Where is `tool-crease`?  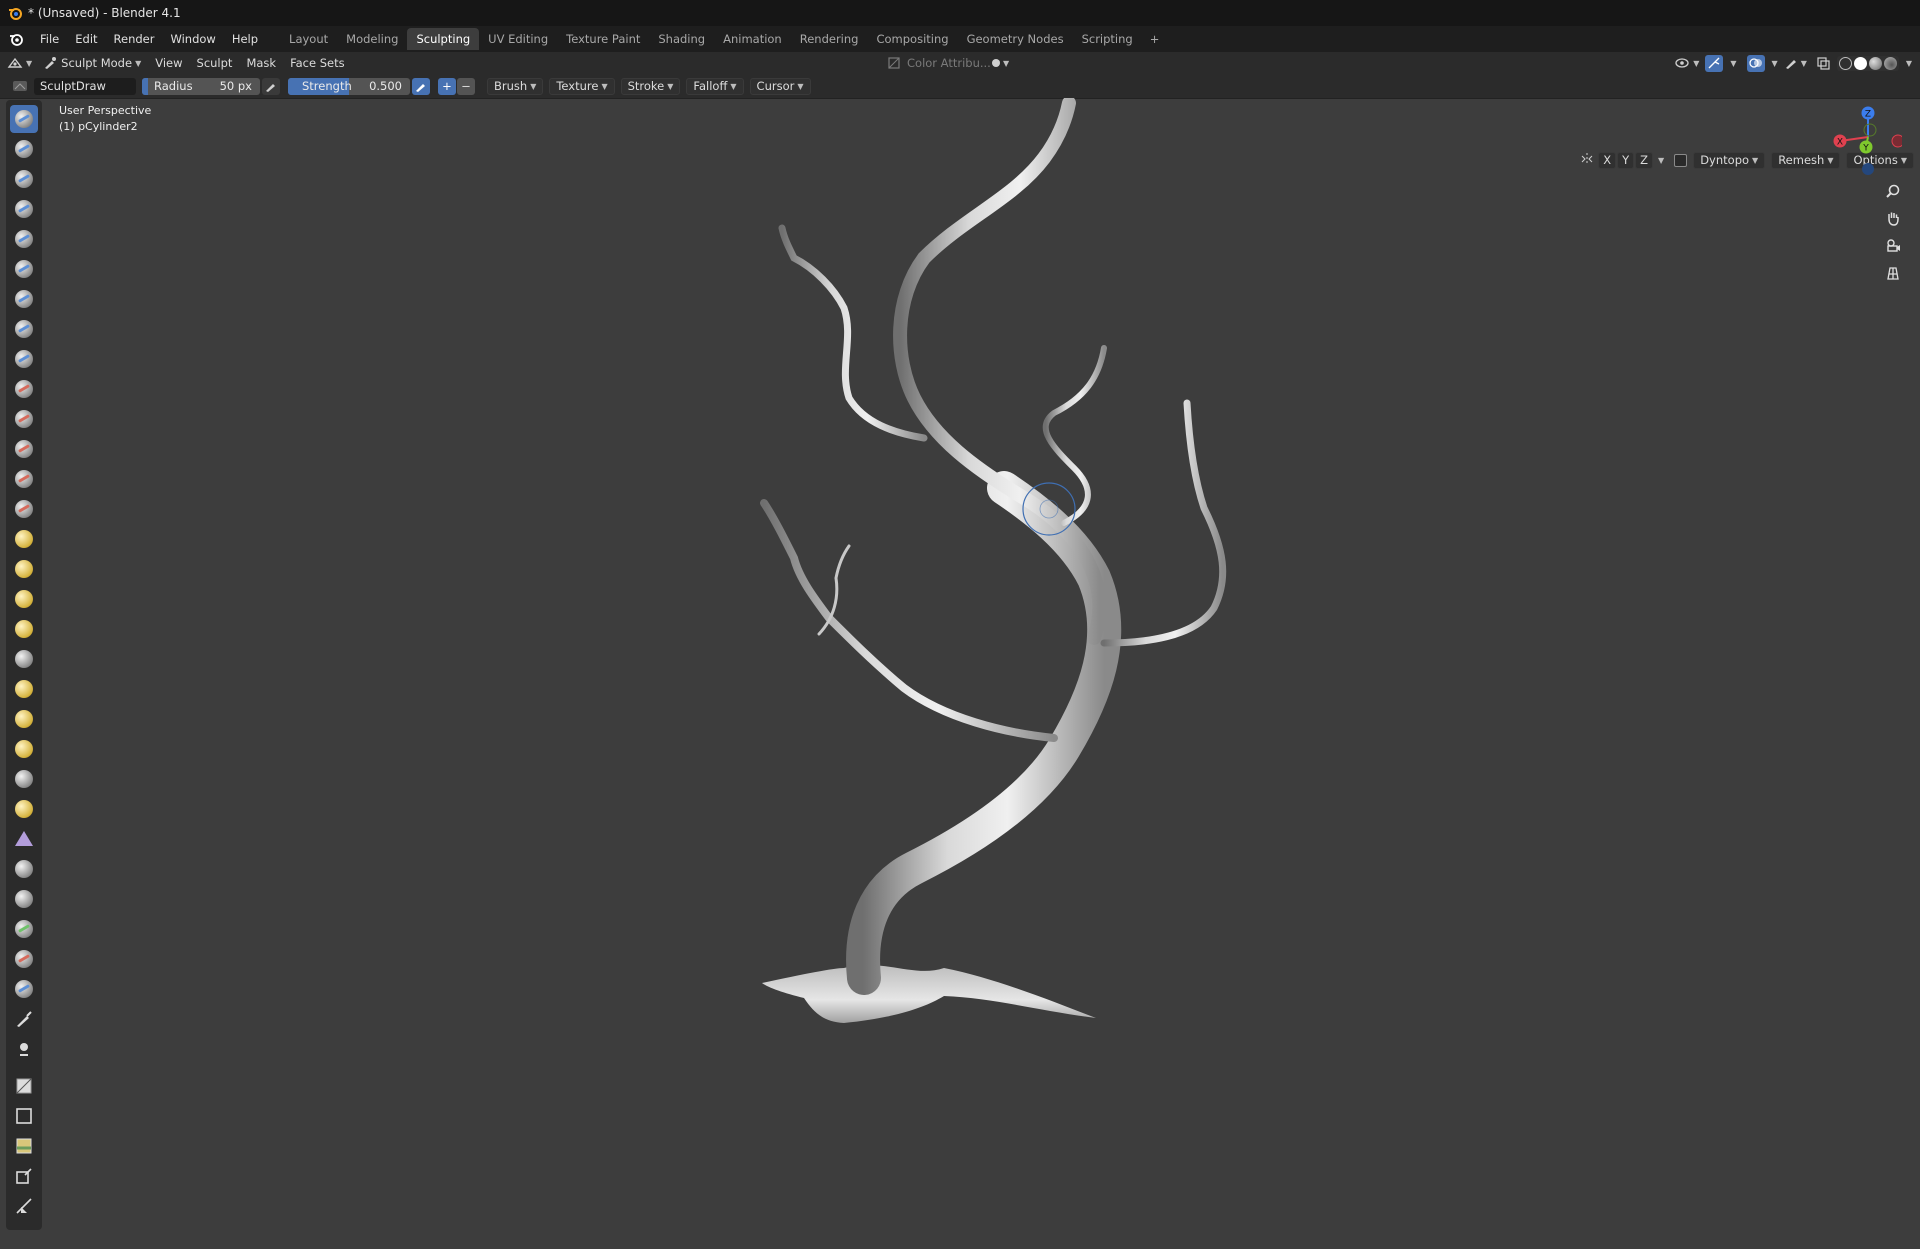 tool-crease is located at coordinates (24, 359).